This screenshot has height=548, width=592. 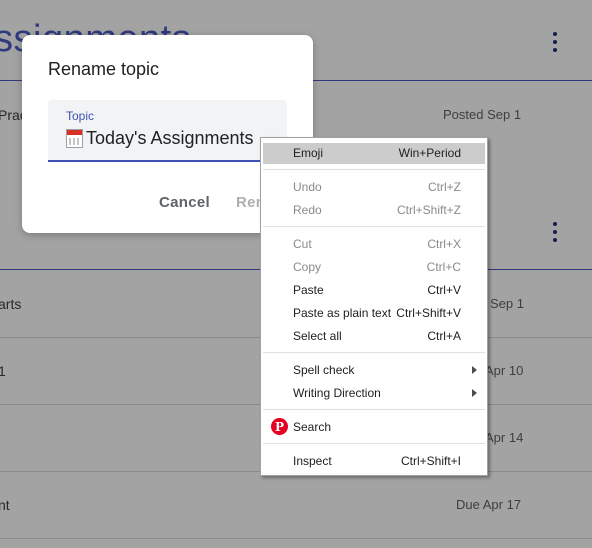 I want to click on menu-item-writing-direction: Writing Direction, so click(x=374, y=393).